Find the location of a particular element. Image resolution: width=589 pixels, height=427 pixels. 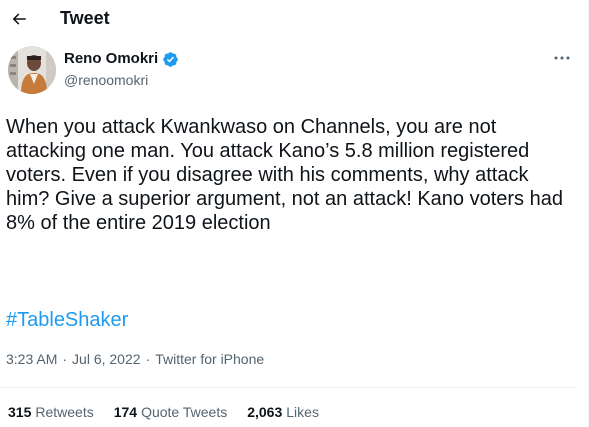

verified-badge-icon is located at coordinates (170, 59).